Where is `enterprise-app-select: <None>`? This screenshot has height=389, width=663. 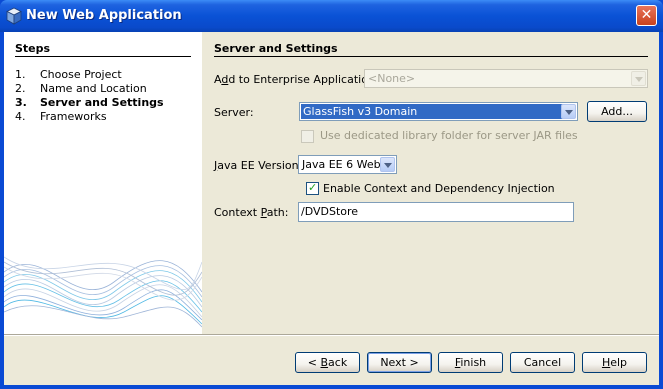
enterprise-app-select: <None> is located at coordinates (506, 78).